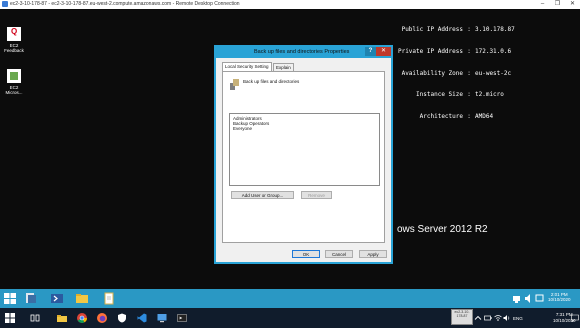  I want to click on input-language: ENG, so click(518, 318).